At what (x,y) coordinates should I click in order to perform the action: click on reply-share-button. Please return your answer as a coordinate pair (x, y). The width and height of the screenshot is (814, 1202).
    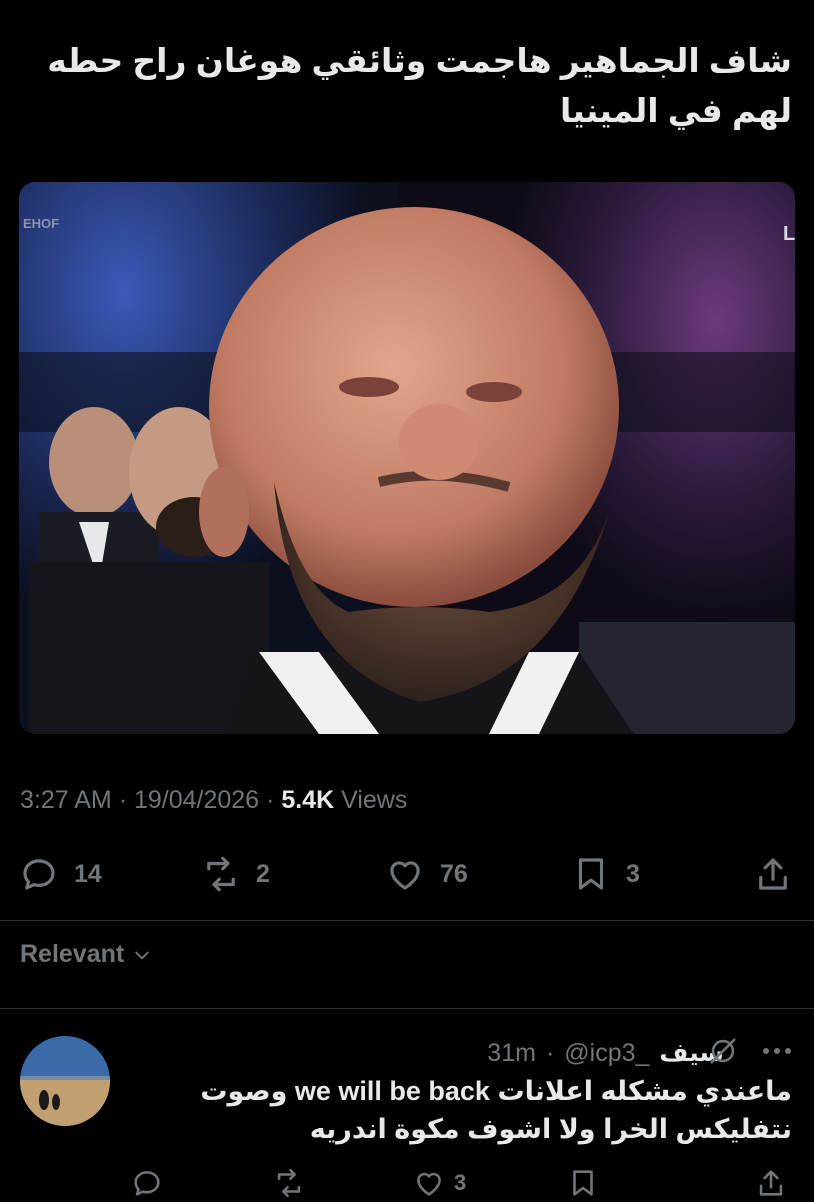
    Looking at the image, I should click on (771, 1183).